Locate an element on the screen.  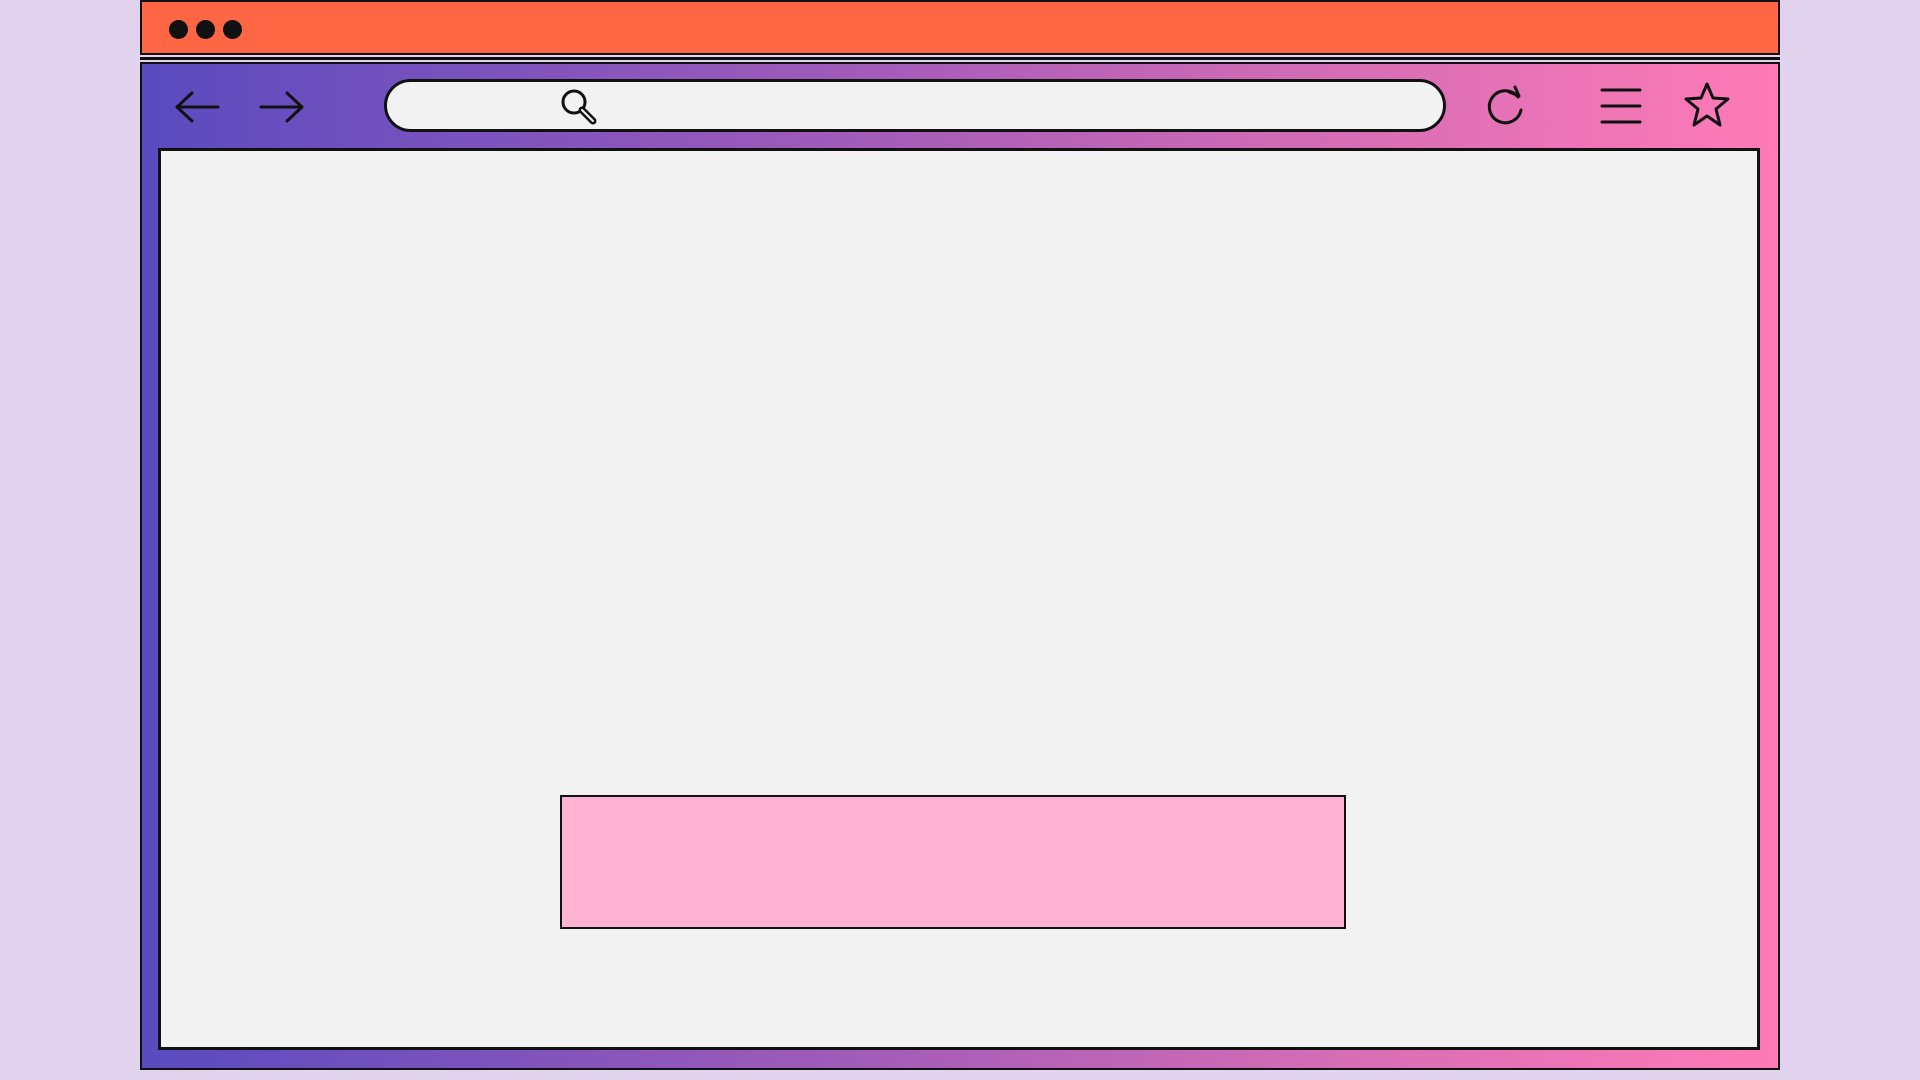
star-icon is located at coordinates (1707, 104).